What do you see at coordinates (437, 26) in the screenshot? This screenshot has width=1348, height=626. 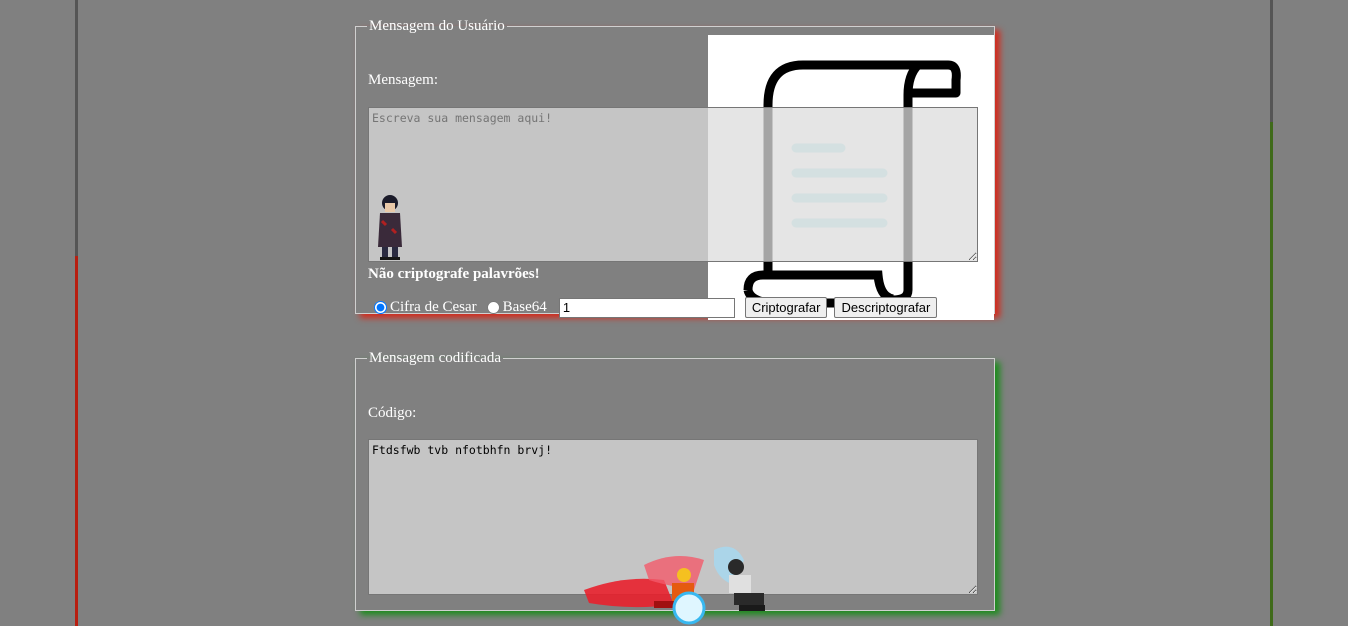 I see `user-message-legend: Mensagem do Usuário` at bounding box center [437, 26].